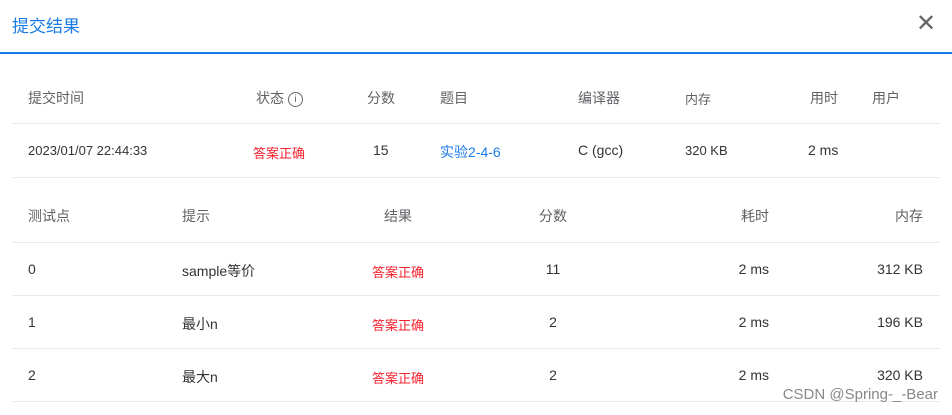  Describe the element at coordinates (755, 216) in the screenshot. I see `header-case-time: 耗时` at that location.